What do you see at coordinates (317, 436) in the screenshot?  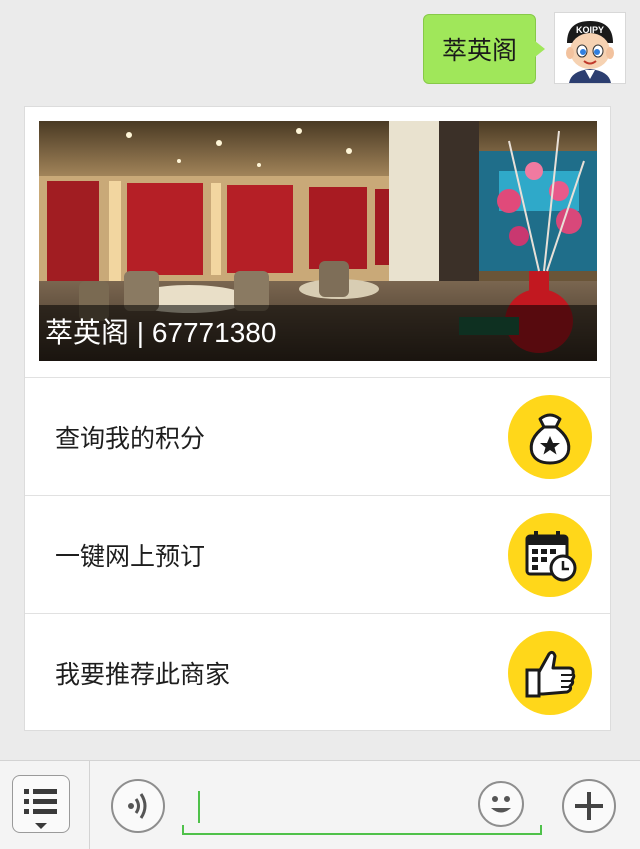 I see `menu-item-check-points: 查询我的积分` at bounding box center [317, 436].